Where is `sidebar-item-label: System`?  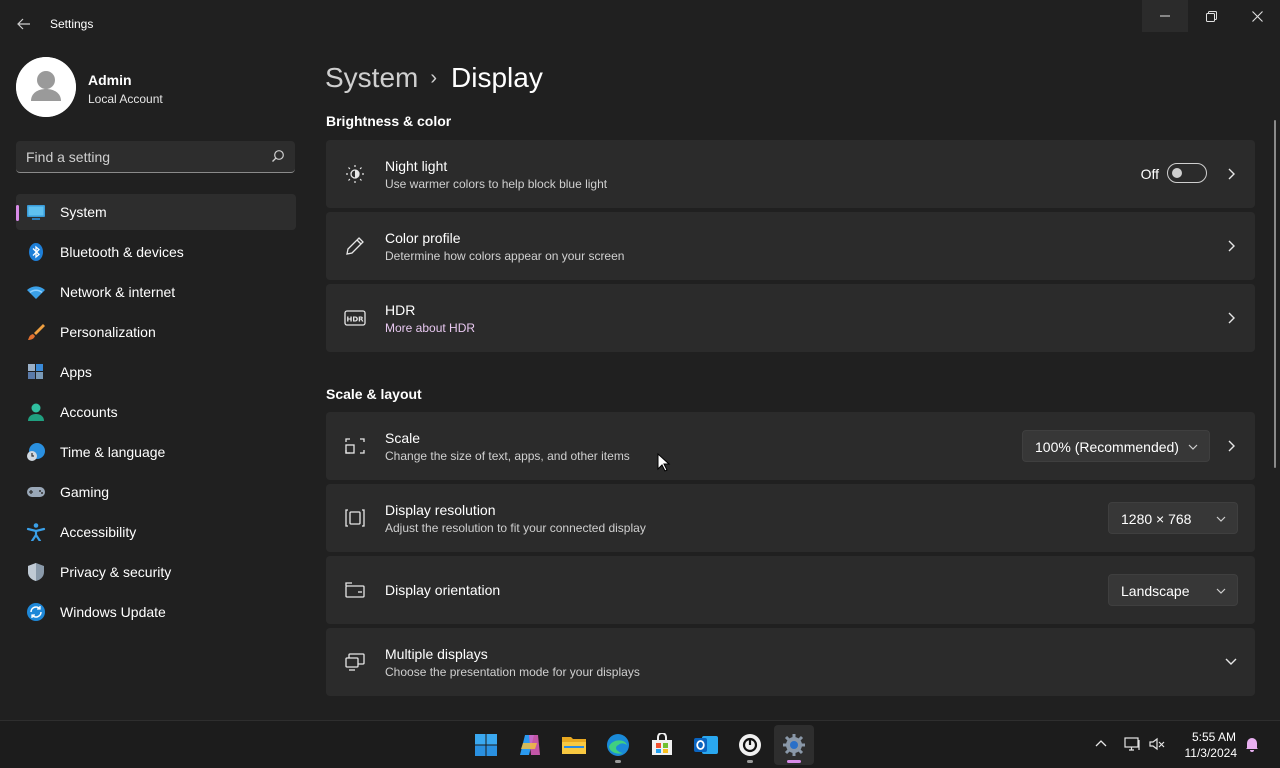 sidebar-item-label: System is located at coordinates (83, 212).